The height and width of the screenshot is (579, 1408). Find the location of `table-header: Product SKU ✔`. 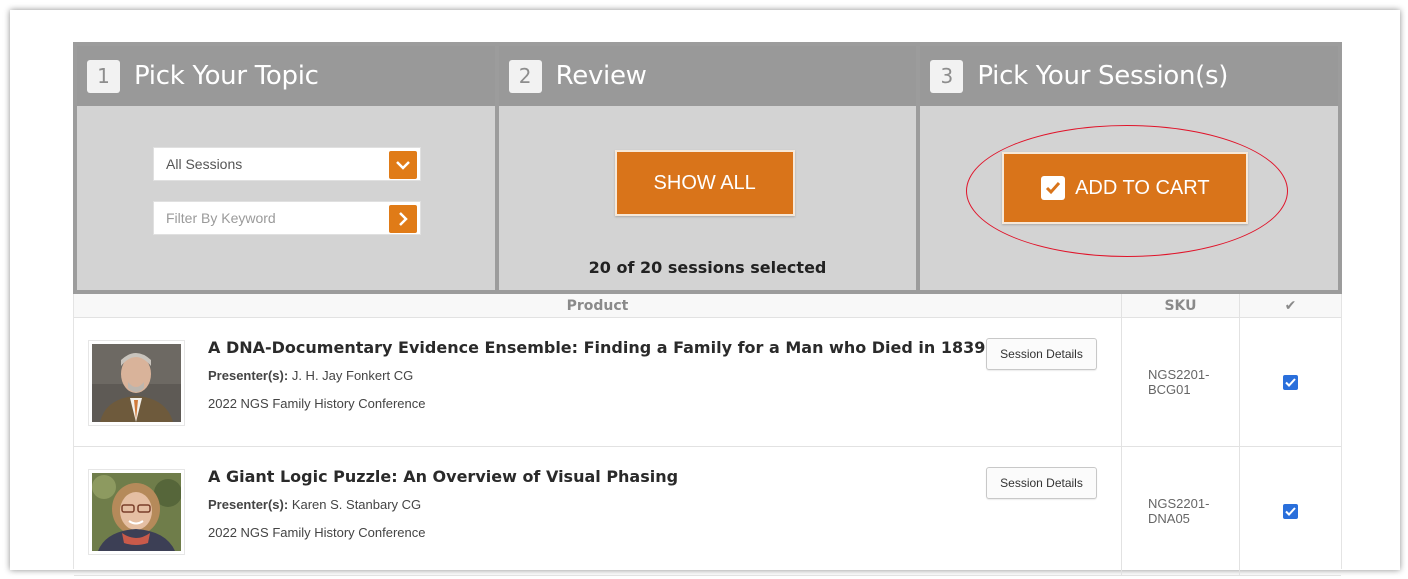

table-header: Product SKU ✔ is located at coordinates (707, 306).